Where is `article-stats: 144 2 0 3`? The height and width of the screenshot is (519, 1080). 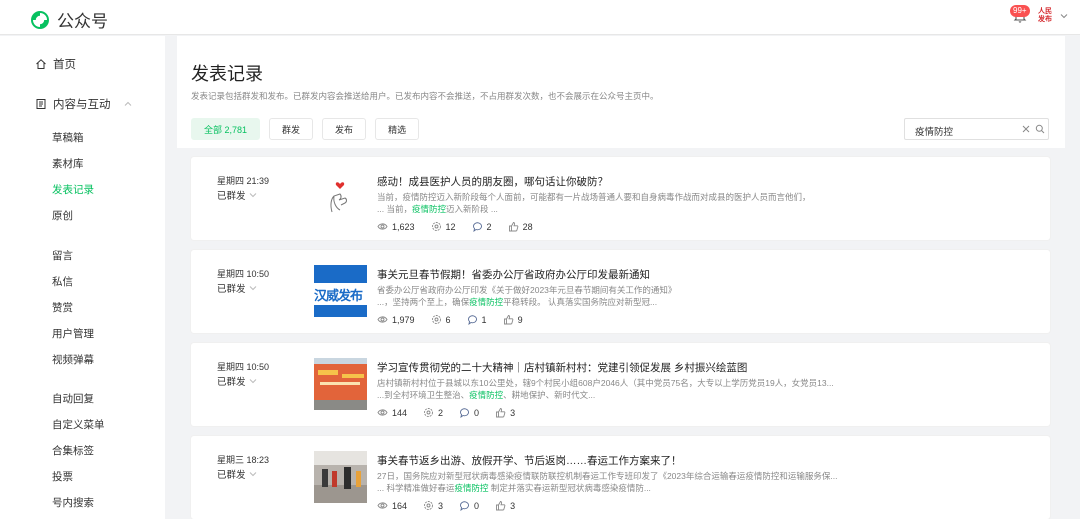 article-stats: 144 2 0 3 is located at coordinates (454, 412).